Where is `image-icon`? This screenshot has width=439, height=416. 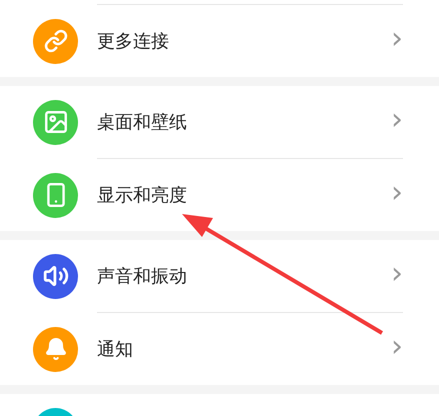 image-icon is located at coordinates (55, 122).